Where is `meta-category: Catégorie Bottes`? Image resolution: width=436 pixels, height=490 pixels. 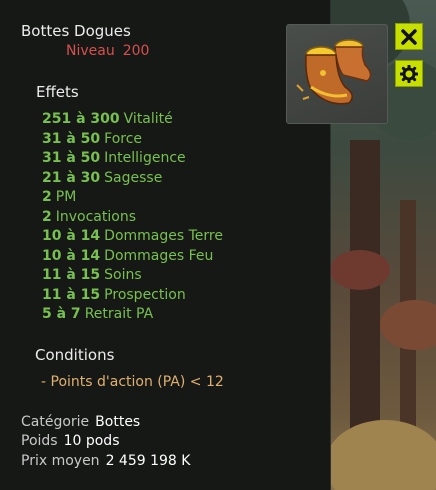 meta-category: Catégorie Bottes is located at coordinates (80, 422).